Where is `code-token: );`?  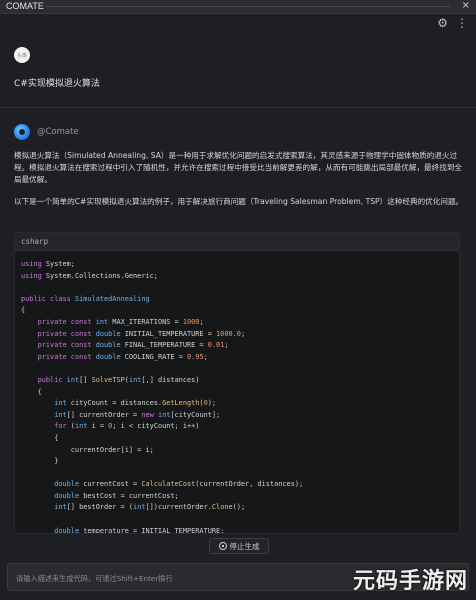 code-token: ); is located at coordinates (212, 403).